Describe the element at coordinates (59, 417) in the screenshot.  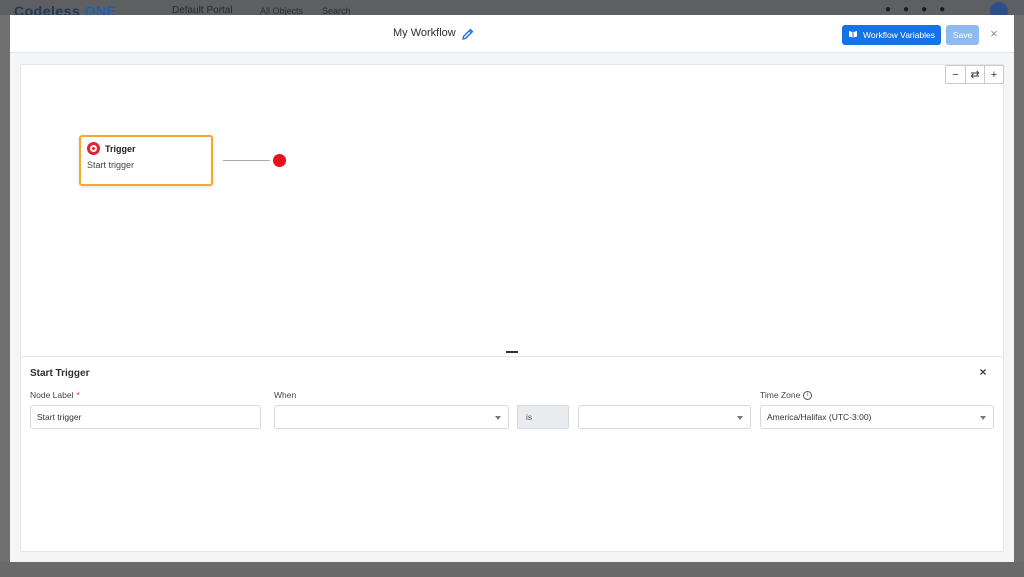
I see `node-label-value: Start trigger` at that location.